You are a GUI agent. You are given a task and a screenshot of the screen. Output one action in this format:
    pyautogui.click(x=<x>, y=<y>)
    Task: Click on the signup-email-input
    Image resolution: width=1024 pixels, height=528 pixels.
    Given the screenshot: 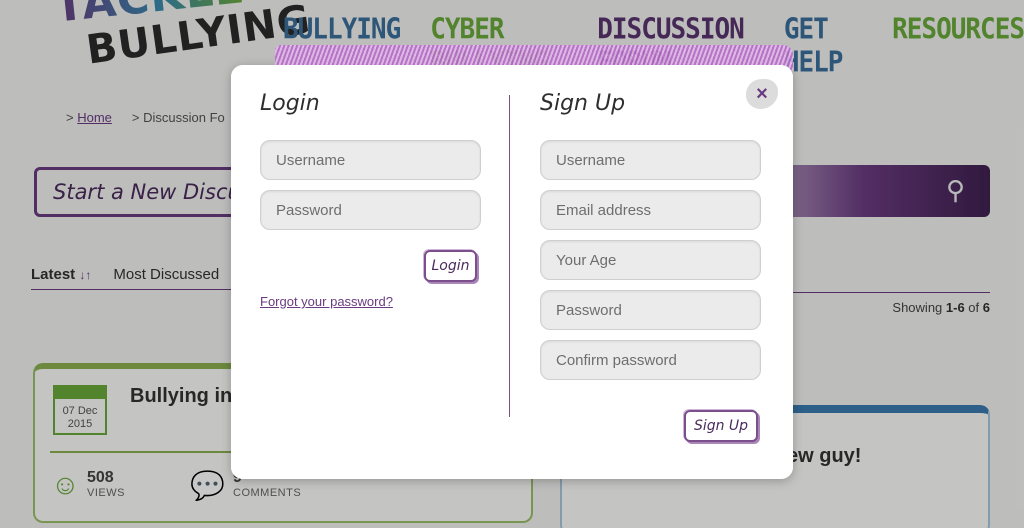 What is the action you would take?
    pyautogui.click(x=650, y=210)
    